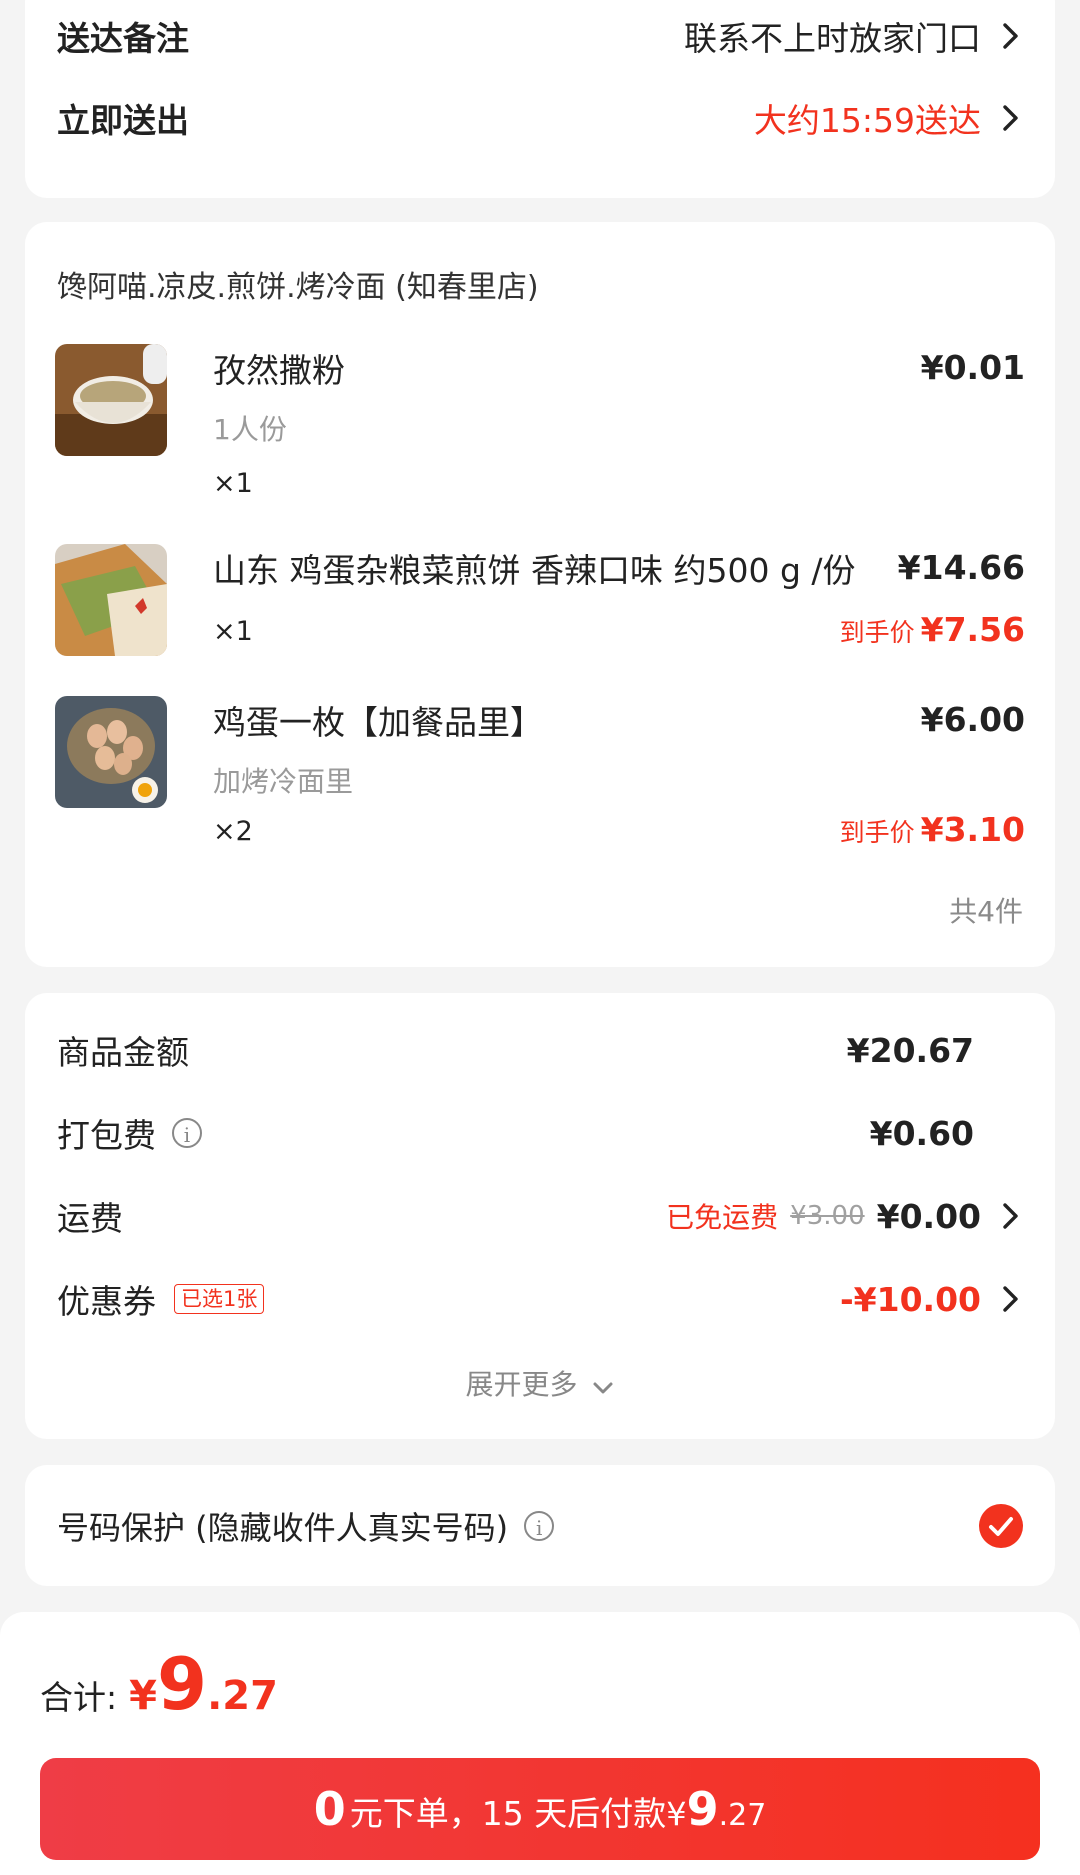 The width and height of the screenshot is (1080, 1875). I want to click on packing-fee-label: 打包费, so click(106, 1135).